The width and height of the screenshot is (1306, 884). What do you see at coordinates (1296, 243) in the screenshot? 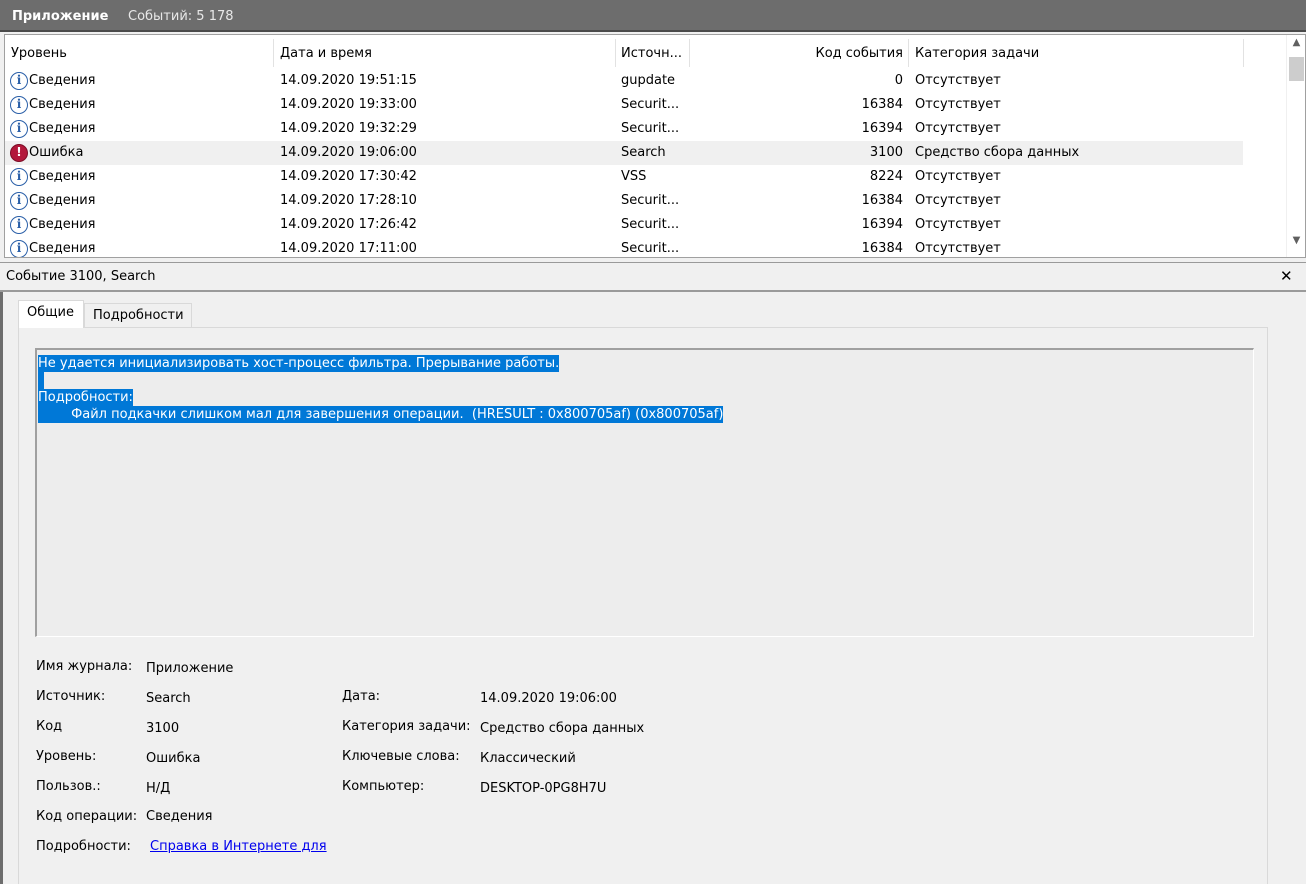
I see `chevron-down-icon: ▼` at bounding box center [1296, 243].